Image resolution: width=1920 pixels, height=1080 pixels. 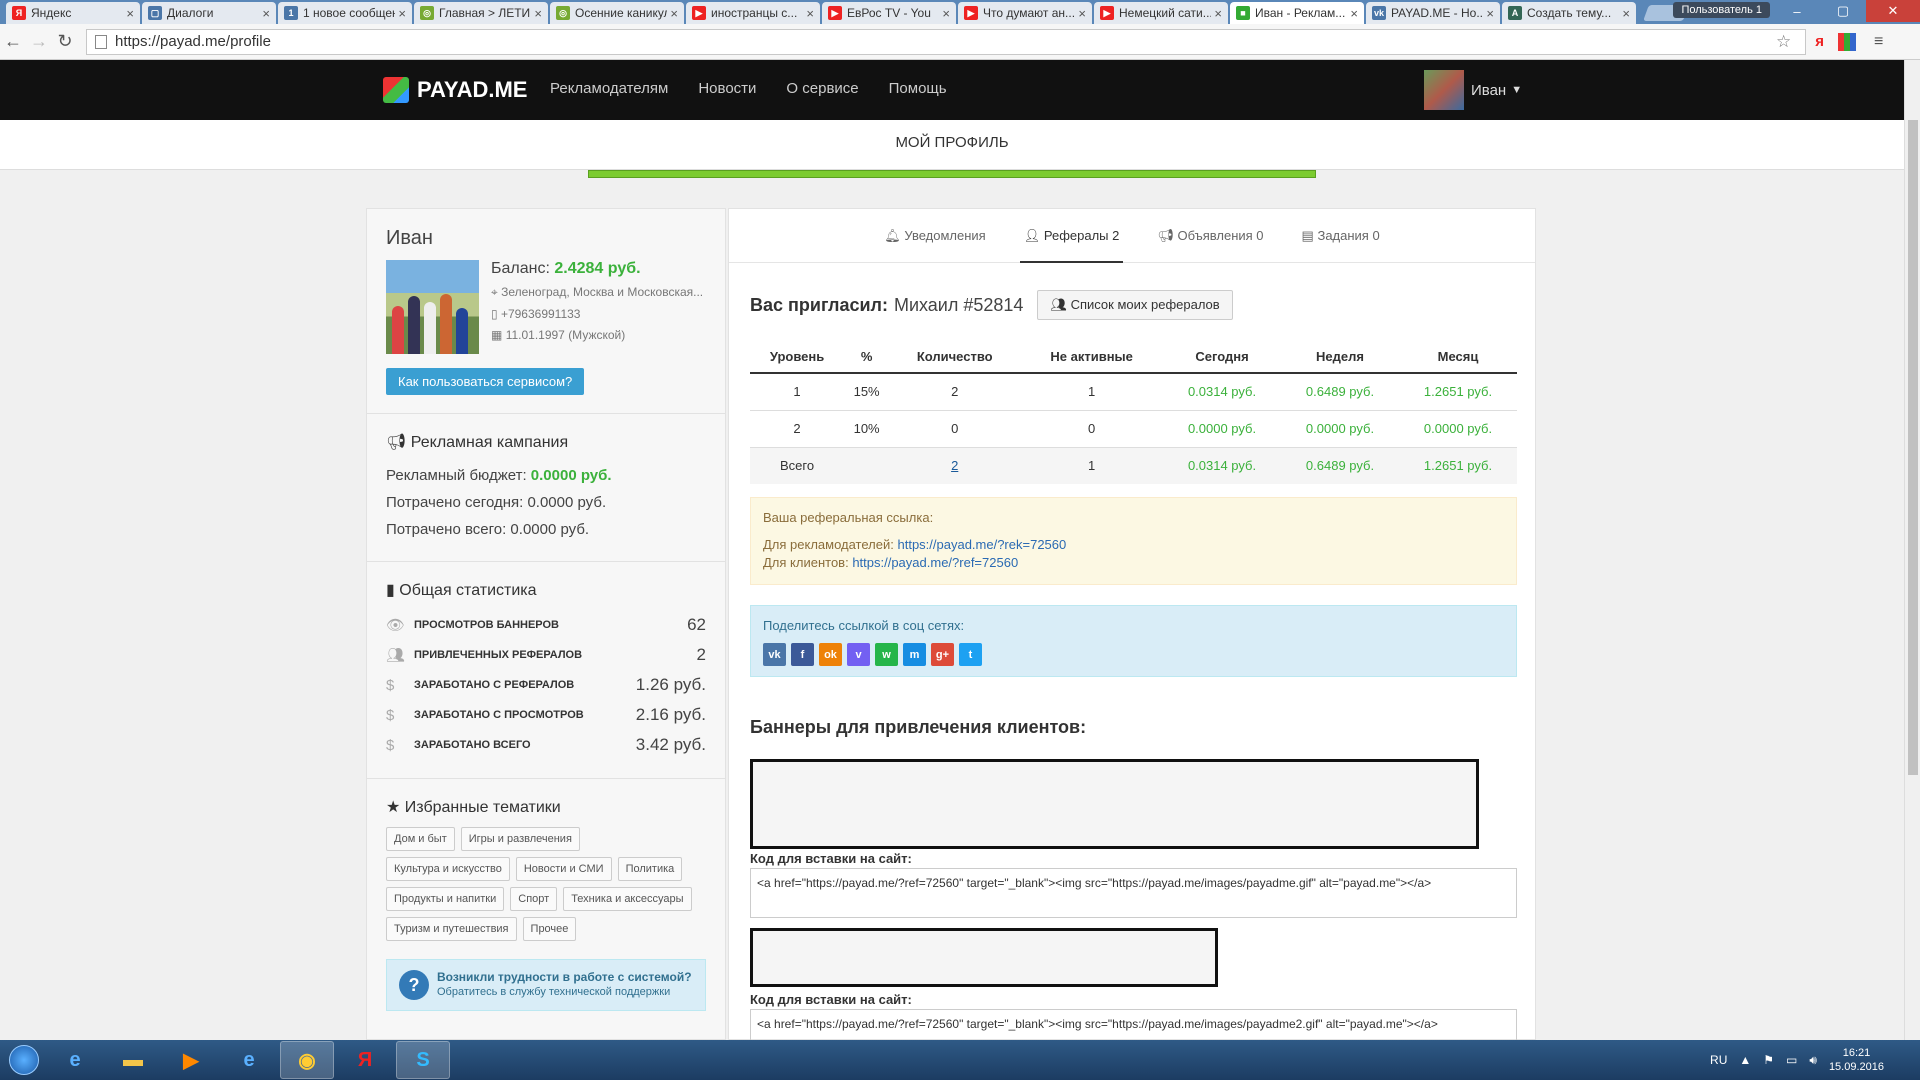 What do you see at coordinates (1161, 13) in the screenshot?
I see `browser-tab: ▶ Немецкий сати... ×` at bounding box center [1161, 13].